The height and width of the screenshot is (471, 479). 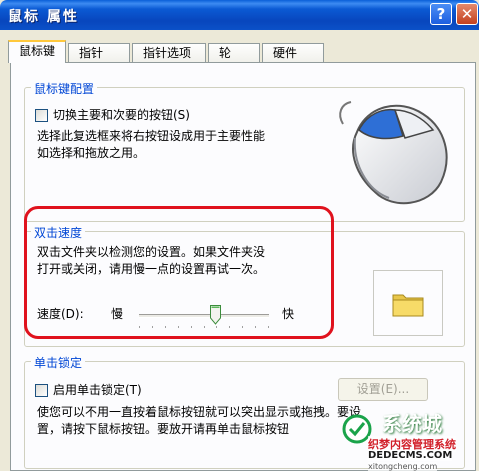 I want to click on tab-buttons: 鼠标键, so click(x=37, y=51).